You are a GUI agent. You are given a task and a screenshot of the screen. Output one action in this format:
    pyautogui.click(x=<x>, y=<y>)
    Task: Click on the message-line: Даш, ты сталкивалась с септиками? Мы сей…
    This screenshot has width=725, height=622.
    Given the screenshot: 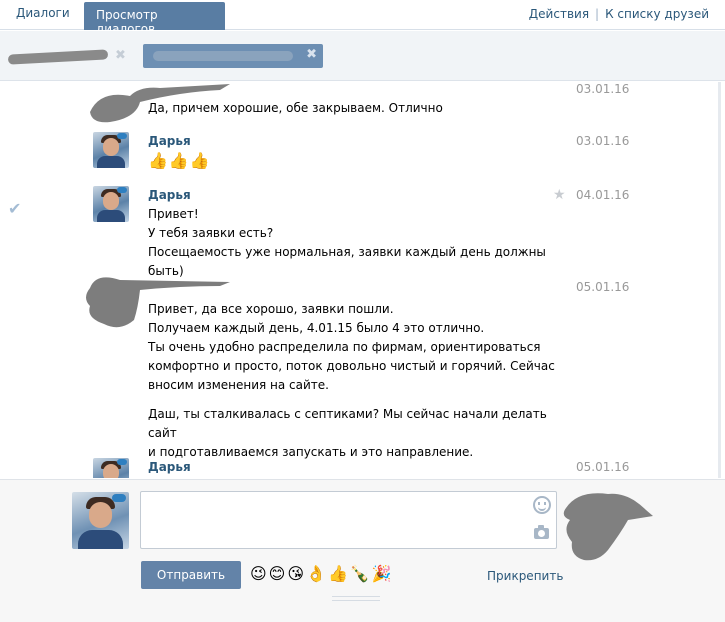 What is the action you would take?
    pyautogui.click(x=347, y=423)
    